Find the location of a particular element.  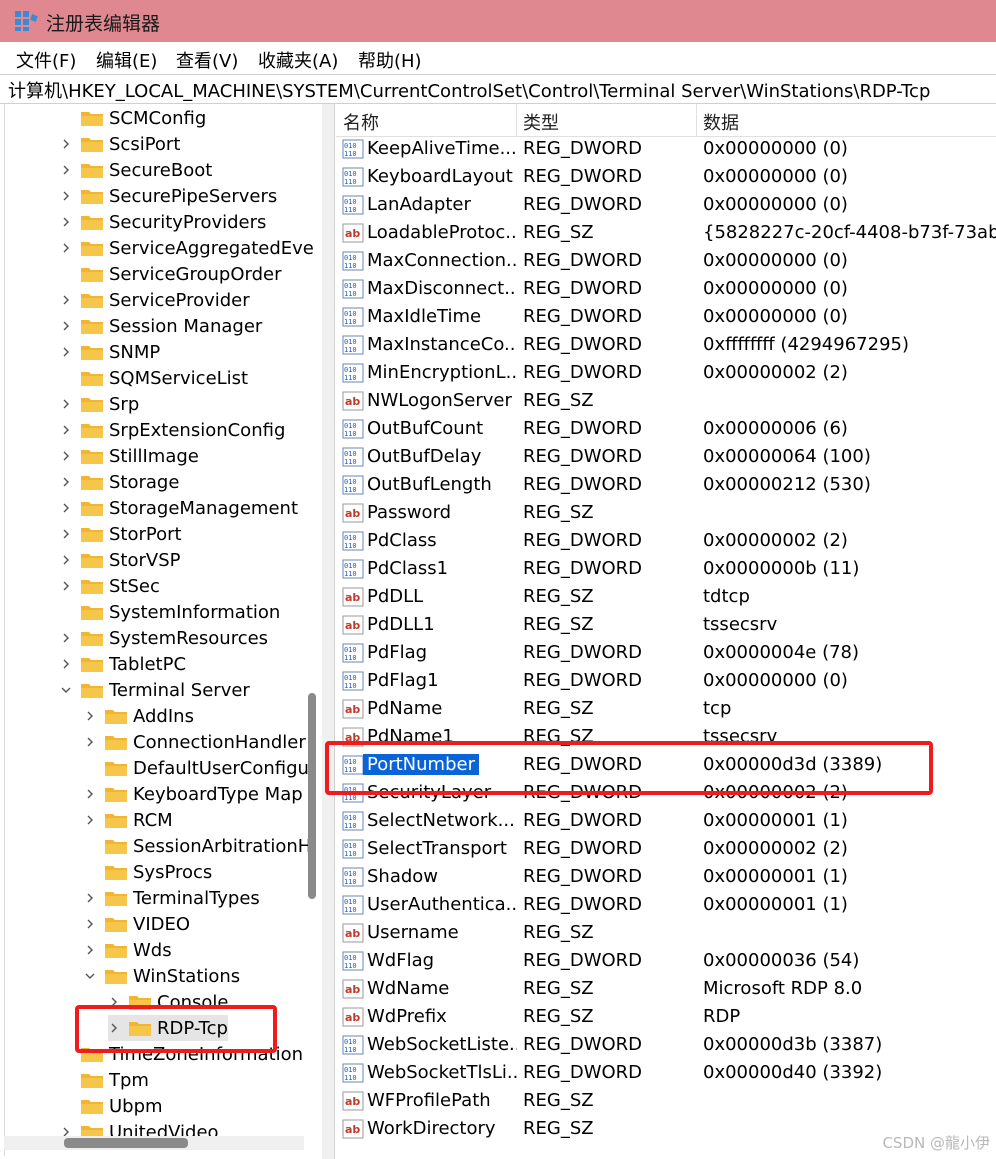

tree-item: StorPort is located at coordinates (121, 534).